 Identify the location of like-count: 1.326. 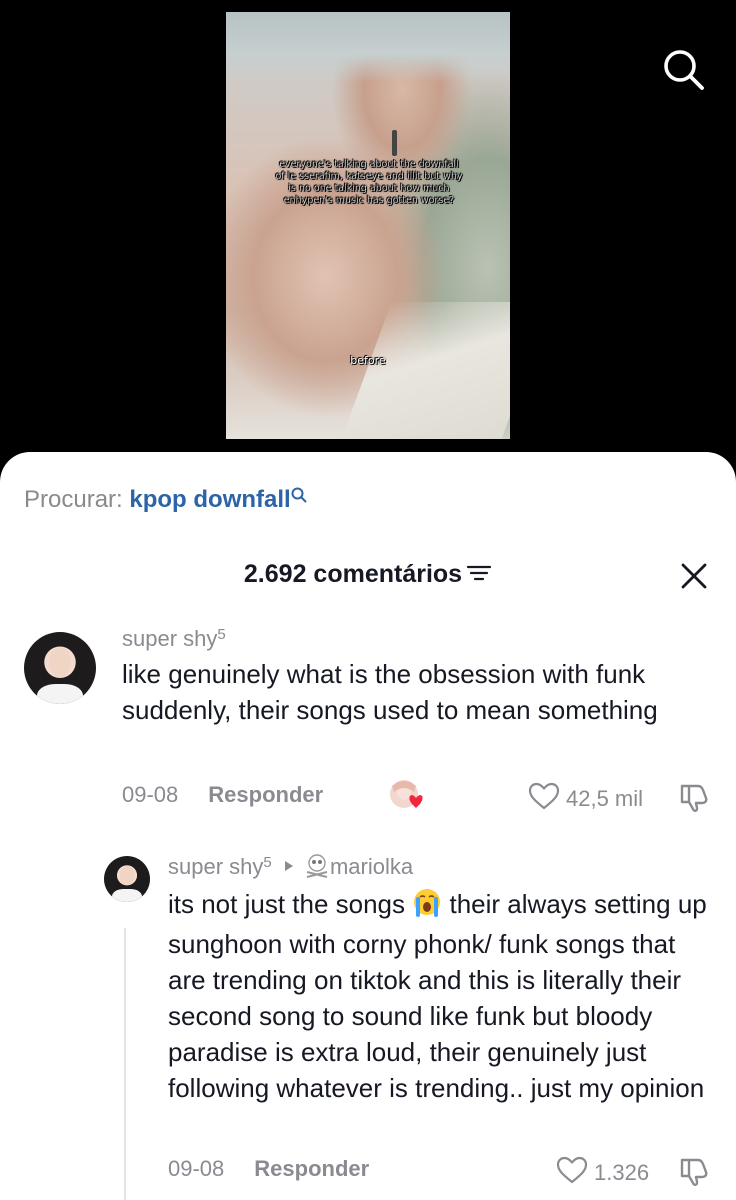
(622, 1172).